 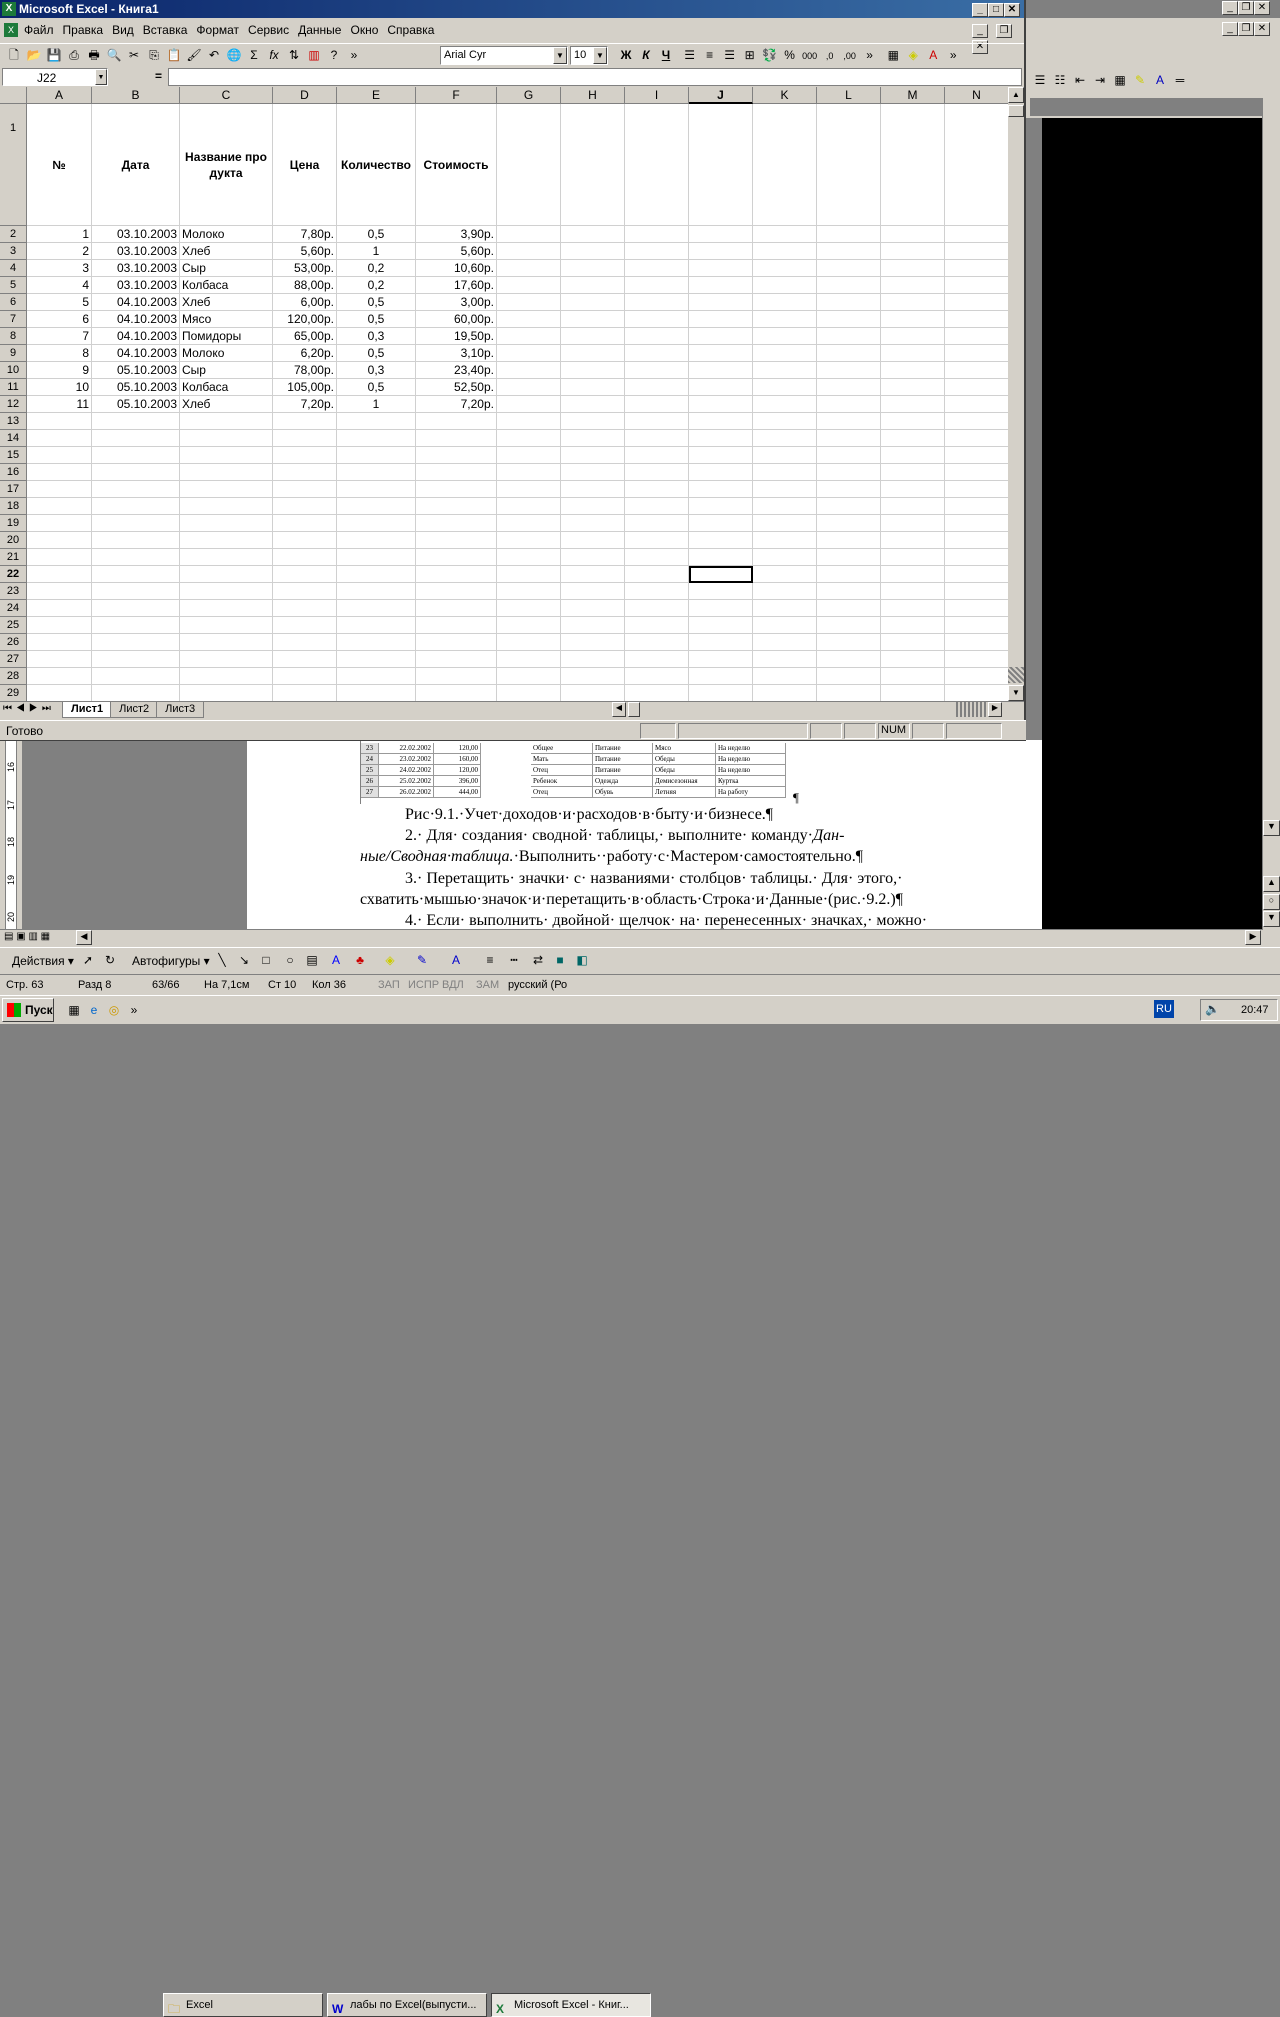 What do you see at coordinates (1160, 80) in the screenshot?
I see `font-color-icon: A` at bounding box center [1160, 80].